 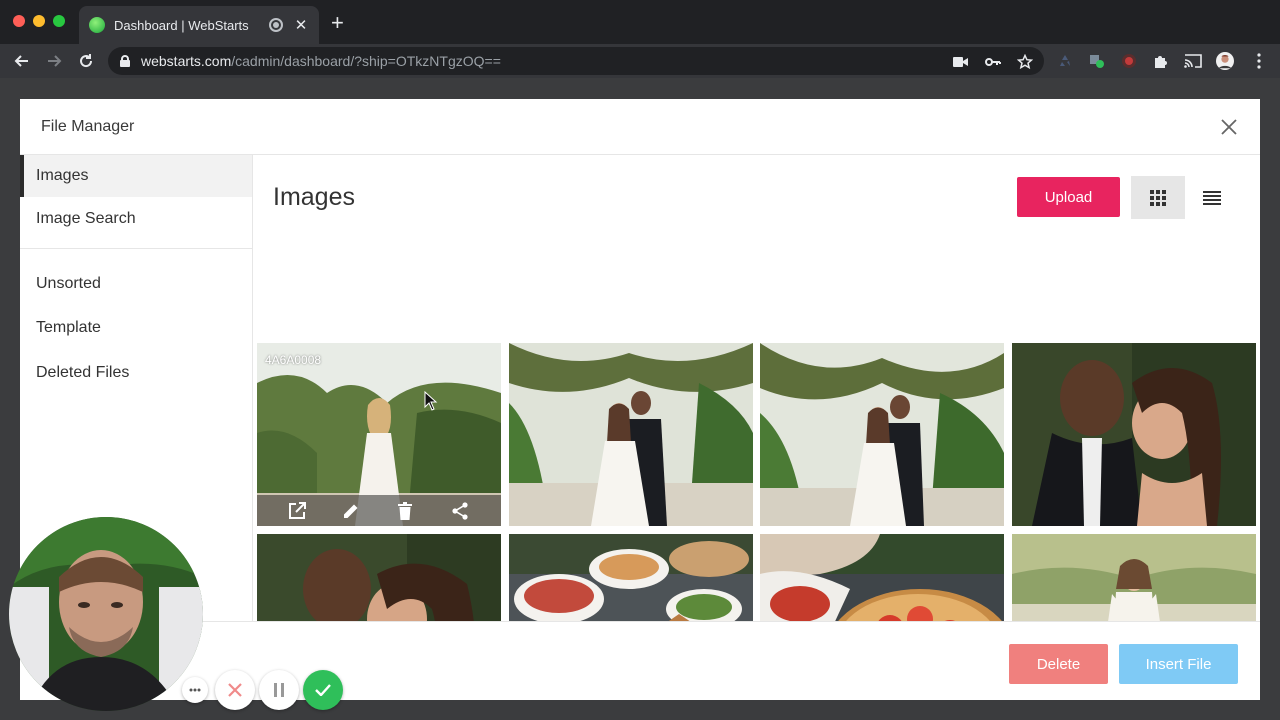 I want to click on caprese-platter-photo, so click(x=882, y=577).